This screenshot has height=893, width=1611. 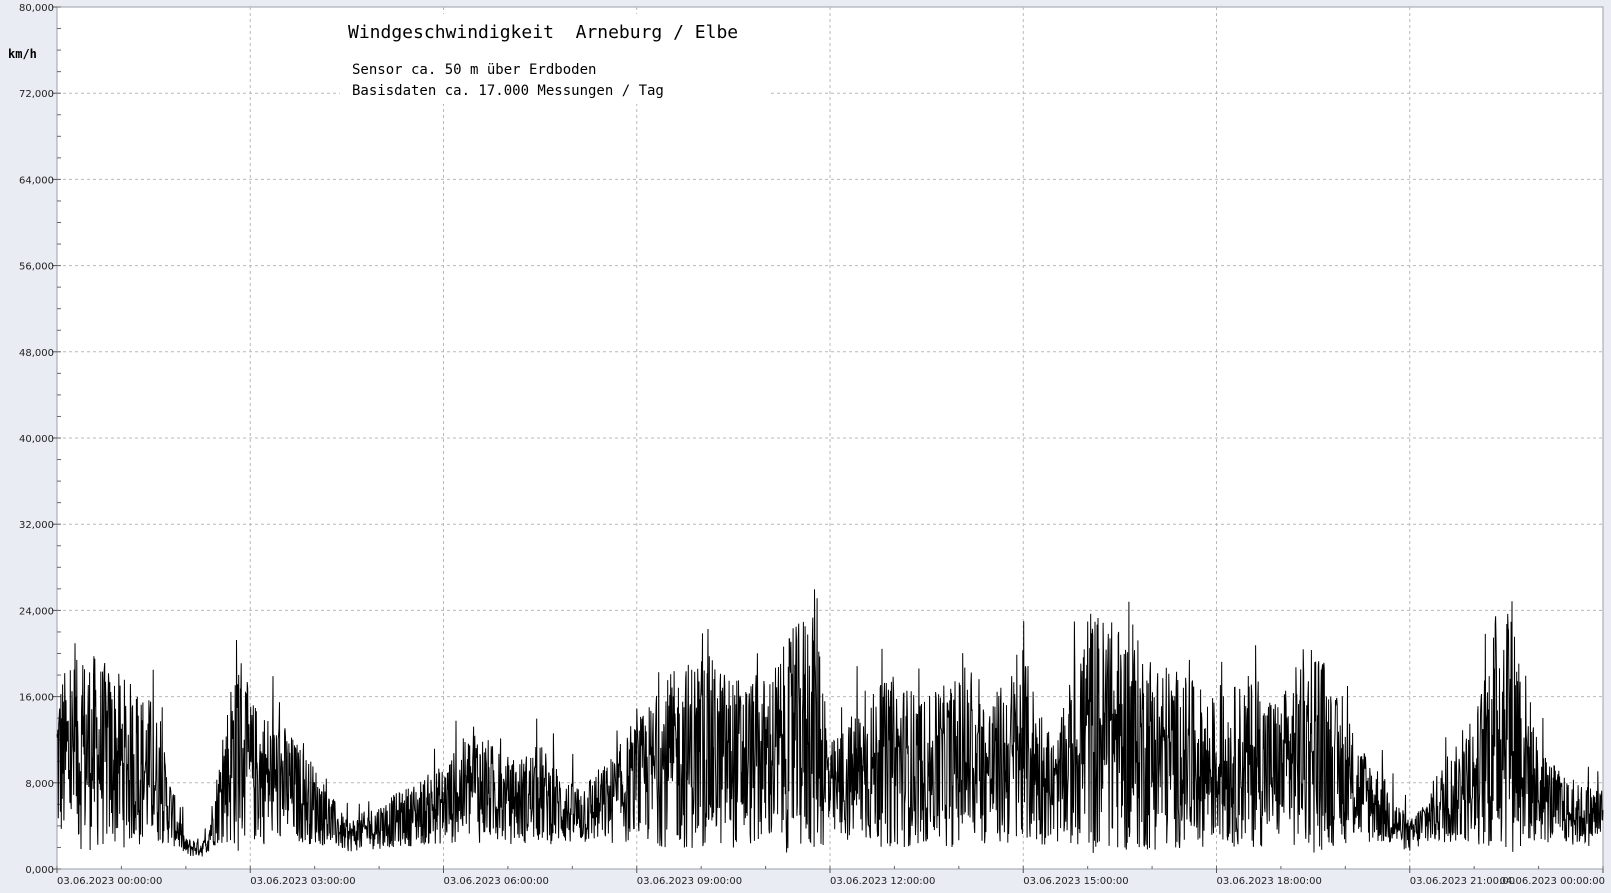 I want to click on y-tick-label: 16,000, so click(x=36, y=698).